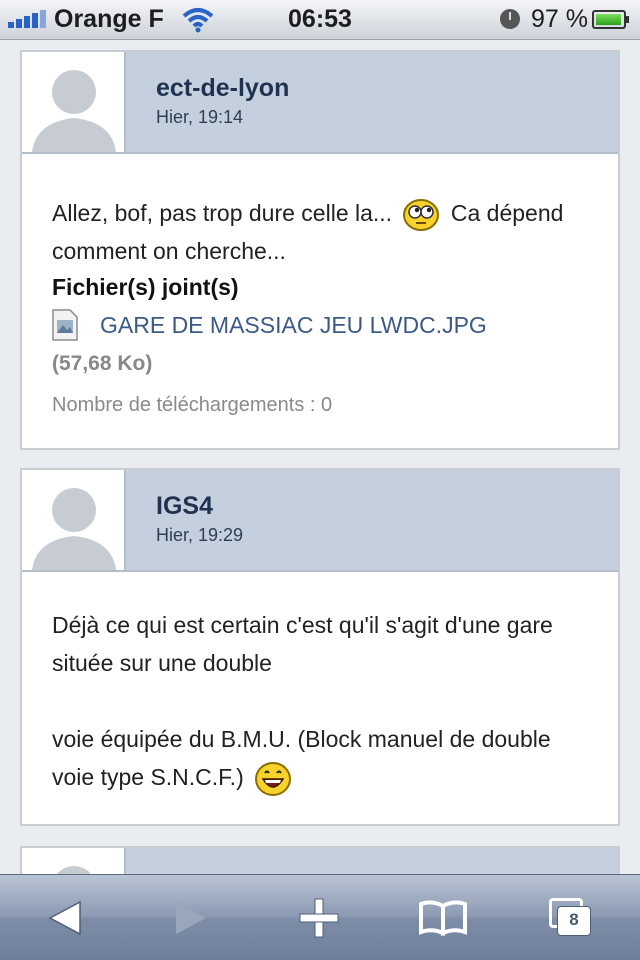 Image resolution: width=640 pixels, height=960 pixels. I want to click on alarm-clock-icon, so click(510, 19).